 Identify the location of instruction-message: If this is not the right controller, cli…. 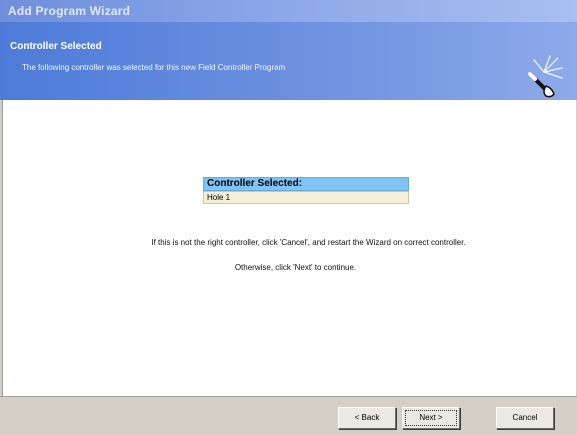
(308, 242).